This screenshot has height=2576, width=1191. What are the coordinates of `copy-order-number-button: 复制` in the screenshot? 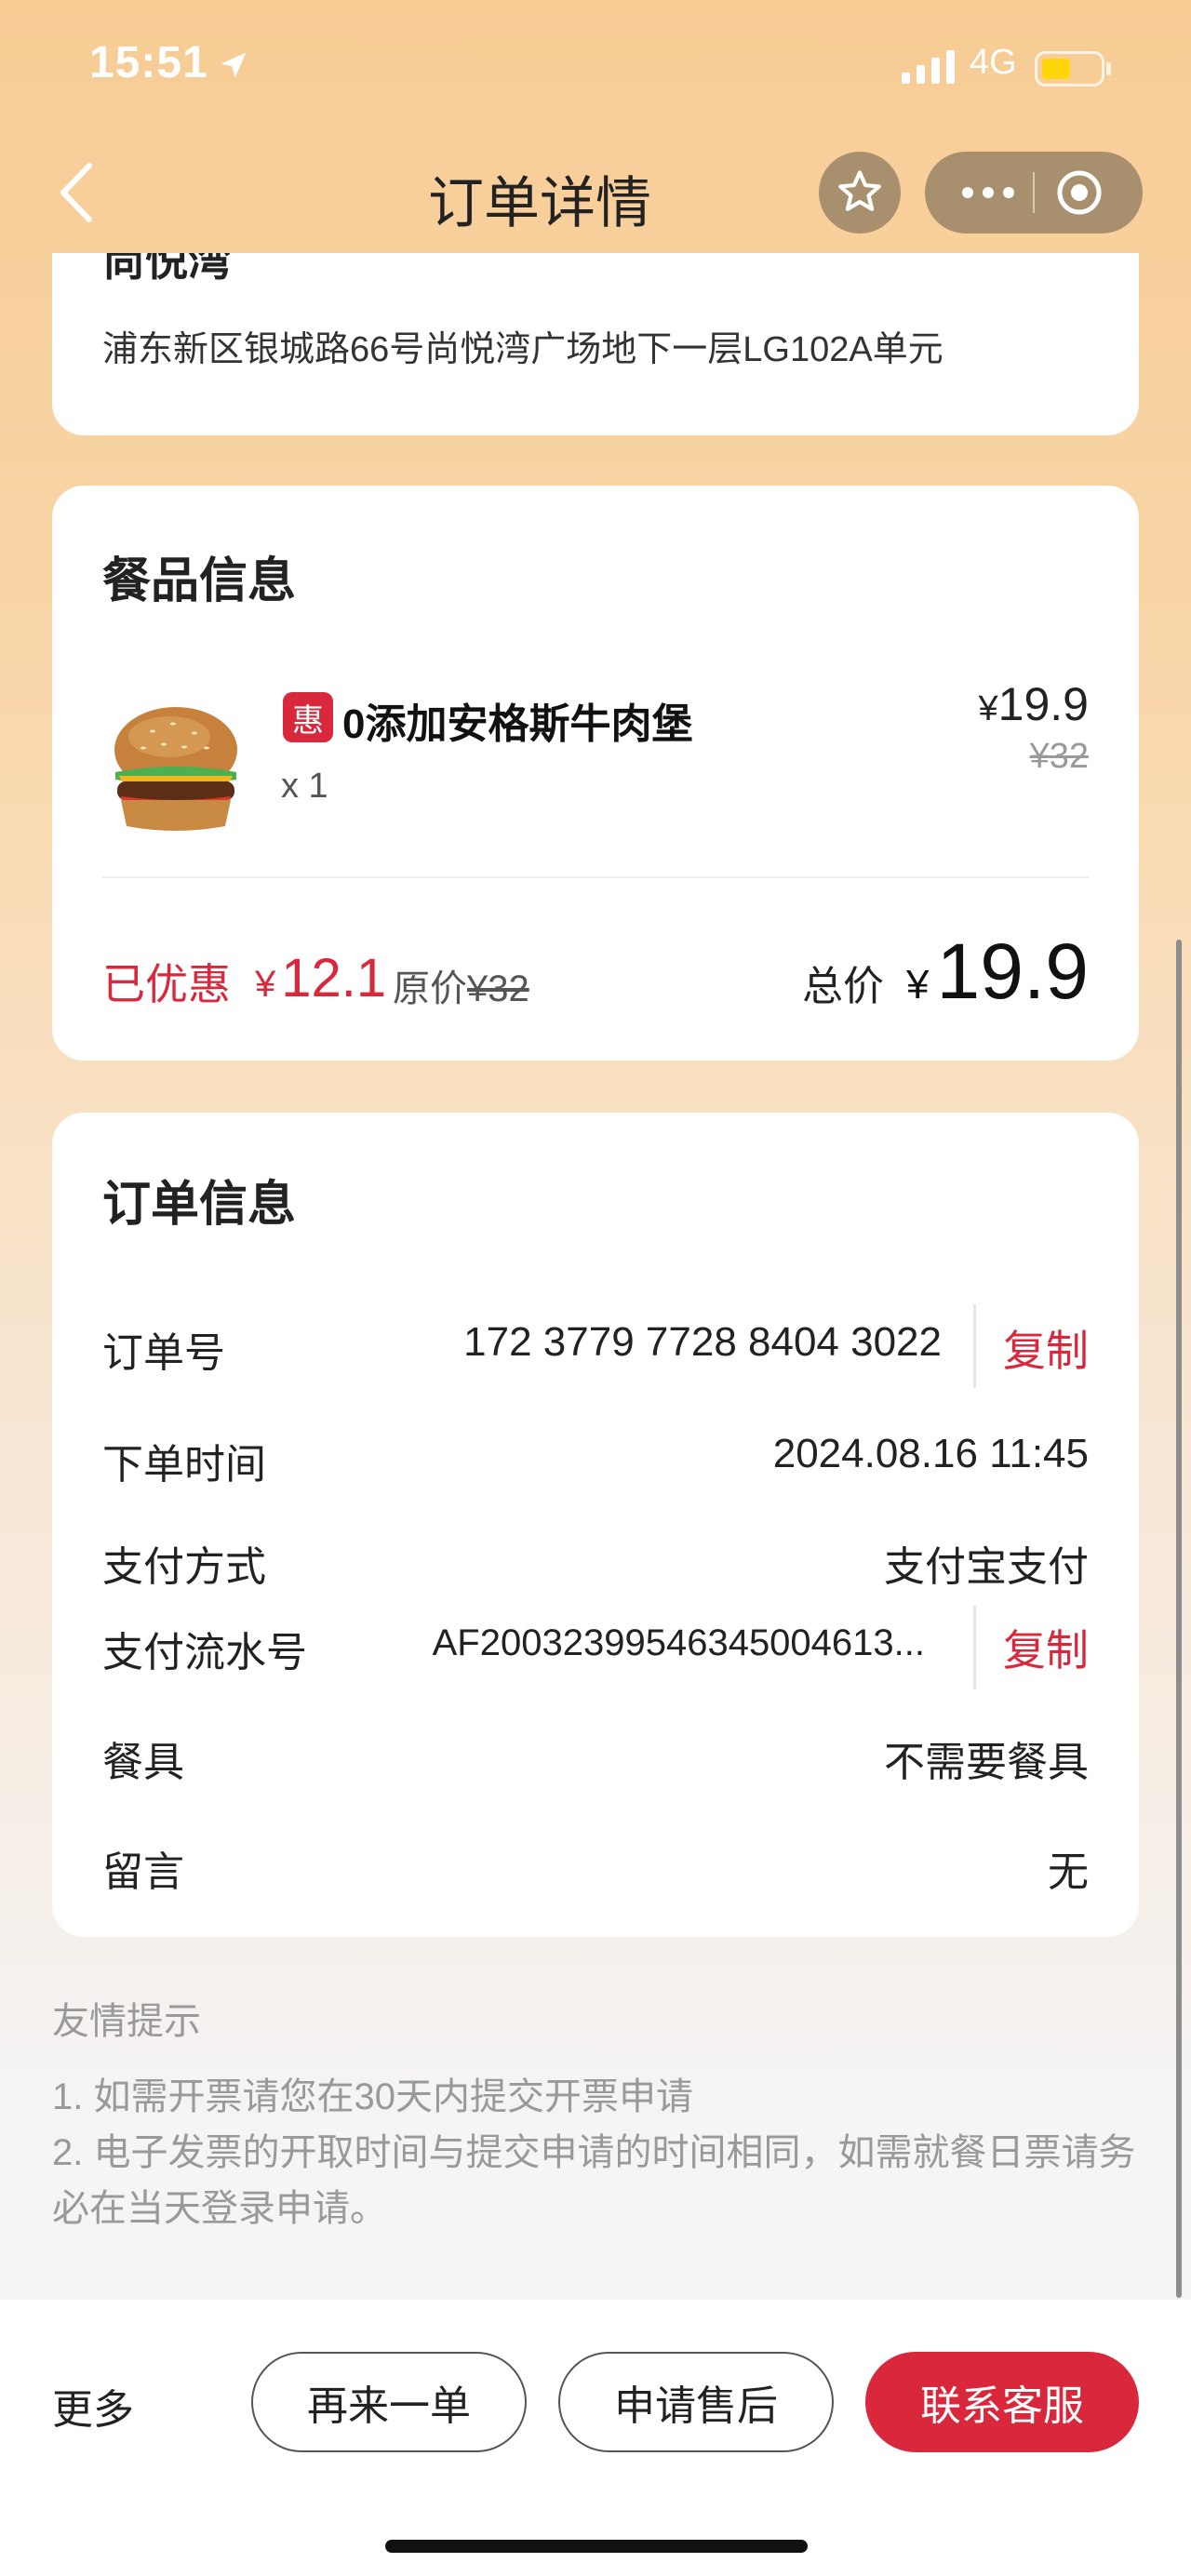 It's located at (1046, 1348).